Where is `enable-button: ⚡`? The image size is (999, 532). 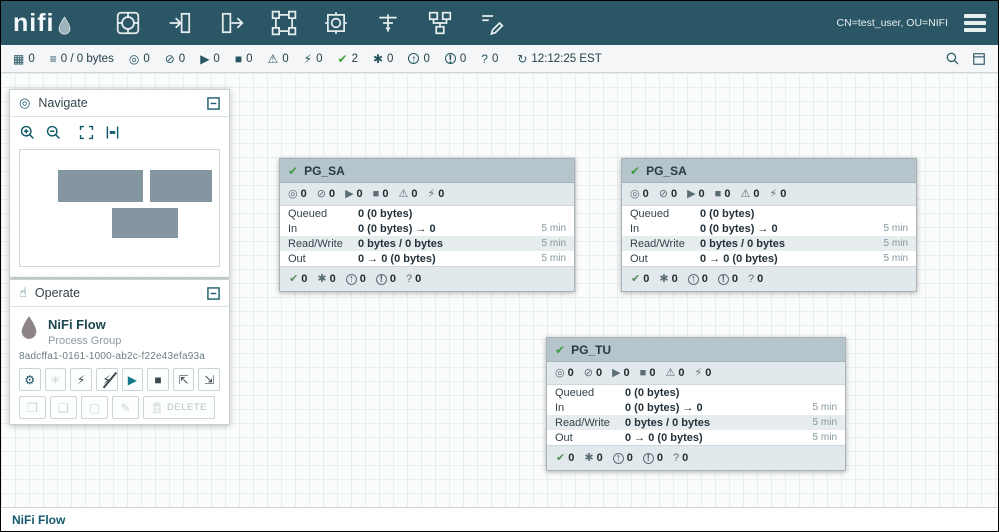
enable-button: ⚡ is located at coordinates (81, 379).